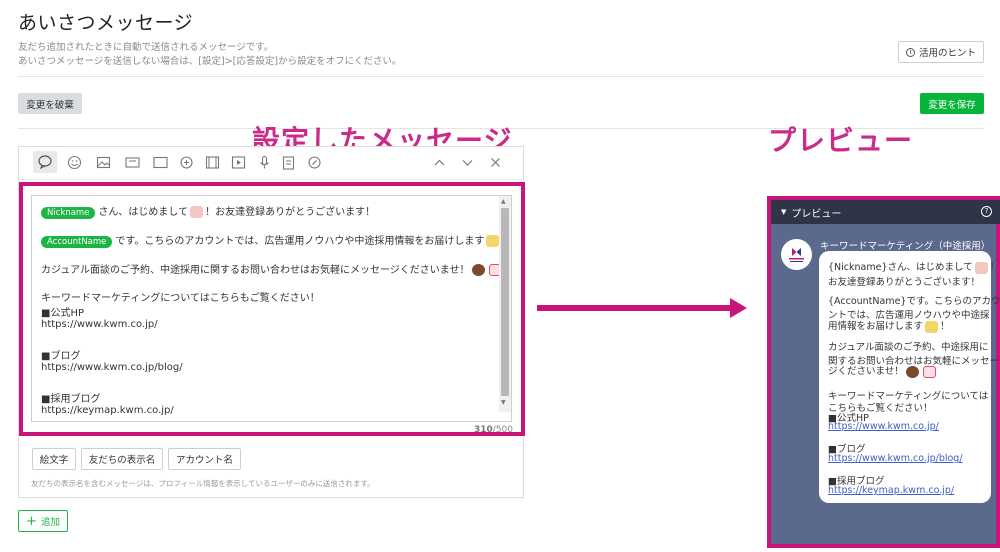 This screenshot has width=1000, height=552. I want to click on editor-toolbar, so click(271, 163).